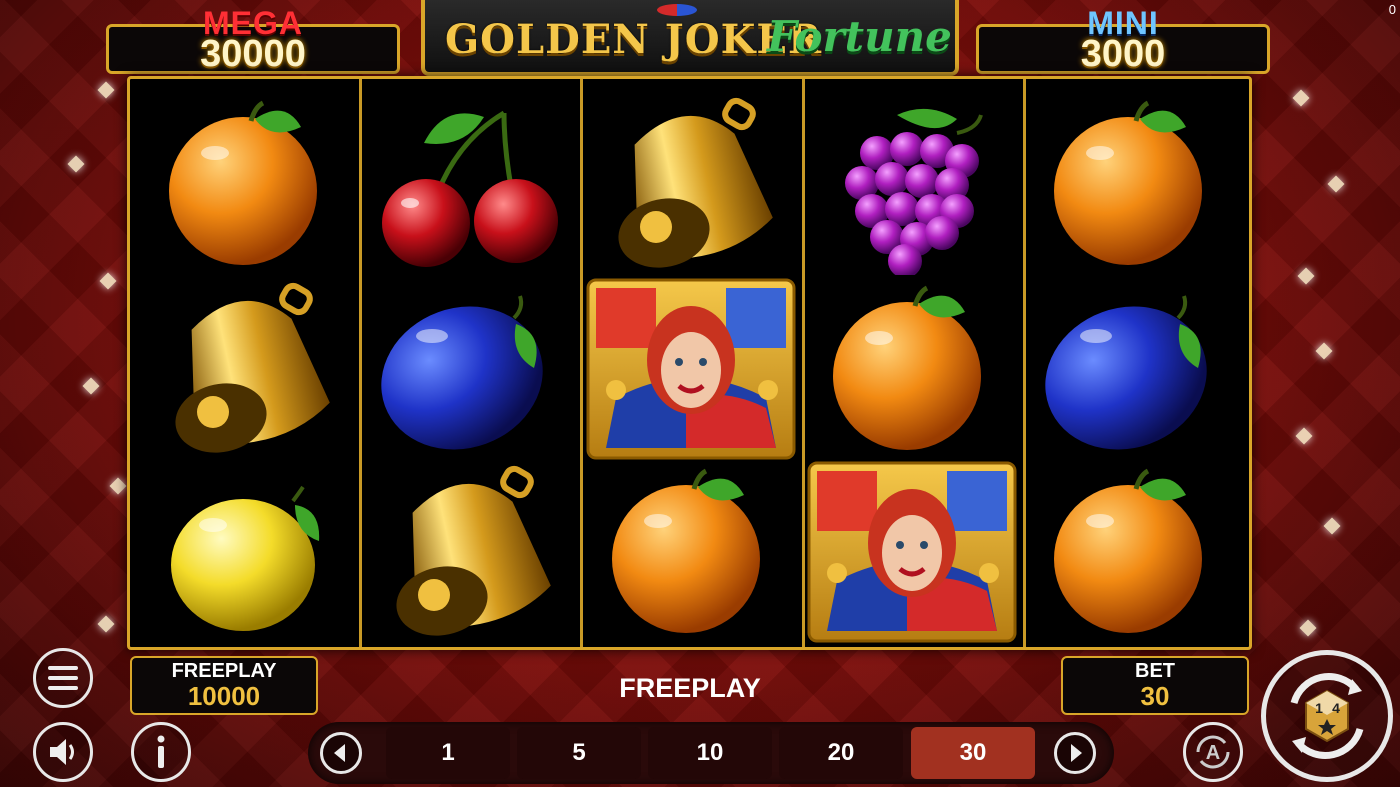 The width and height of the screenshot is (1400, 787). I want to click on bet-panel: BET 30, so click(1155, 685).